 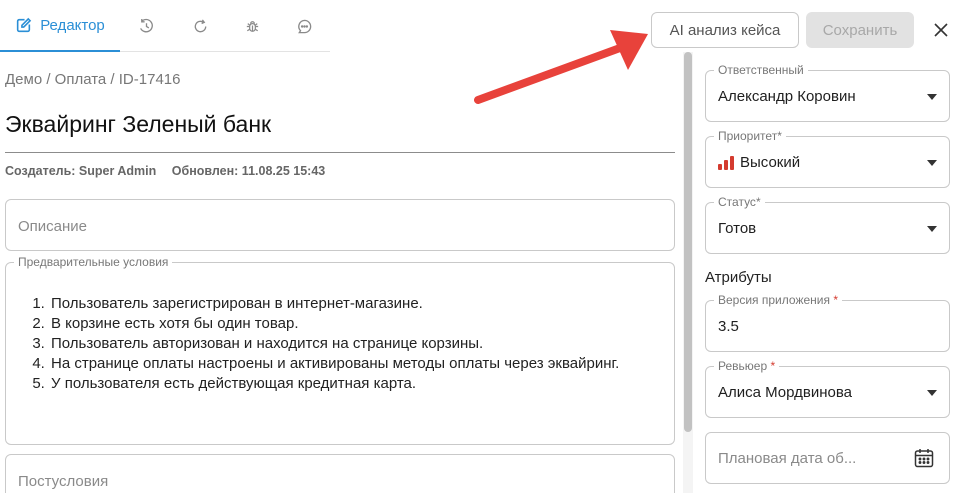 I want to click on description-field: Описание, so click(x=340, y=225).